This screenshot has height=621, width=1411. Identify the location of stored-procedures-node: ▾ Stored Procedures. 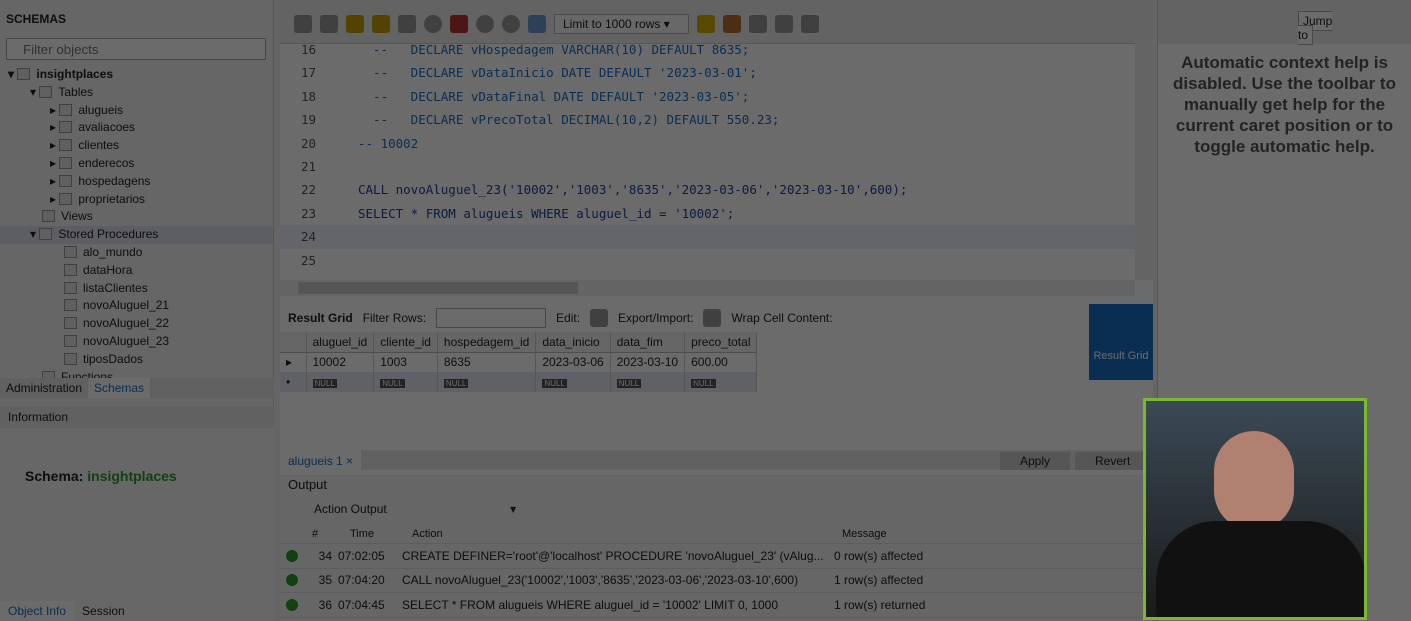
(136, 235).